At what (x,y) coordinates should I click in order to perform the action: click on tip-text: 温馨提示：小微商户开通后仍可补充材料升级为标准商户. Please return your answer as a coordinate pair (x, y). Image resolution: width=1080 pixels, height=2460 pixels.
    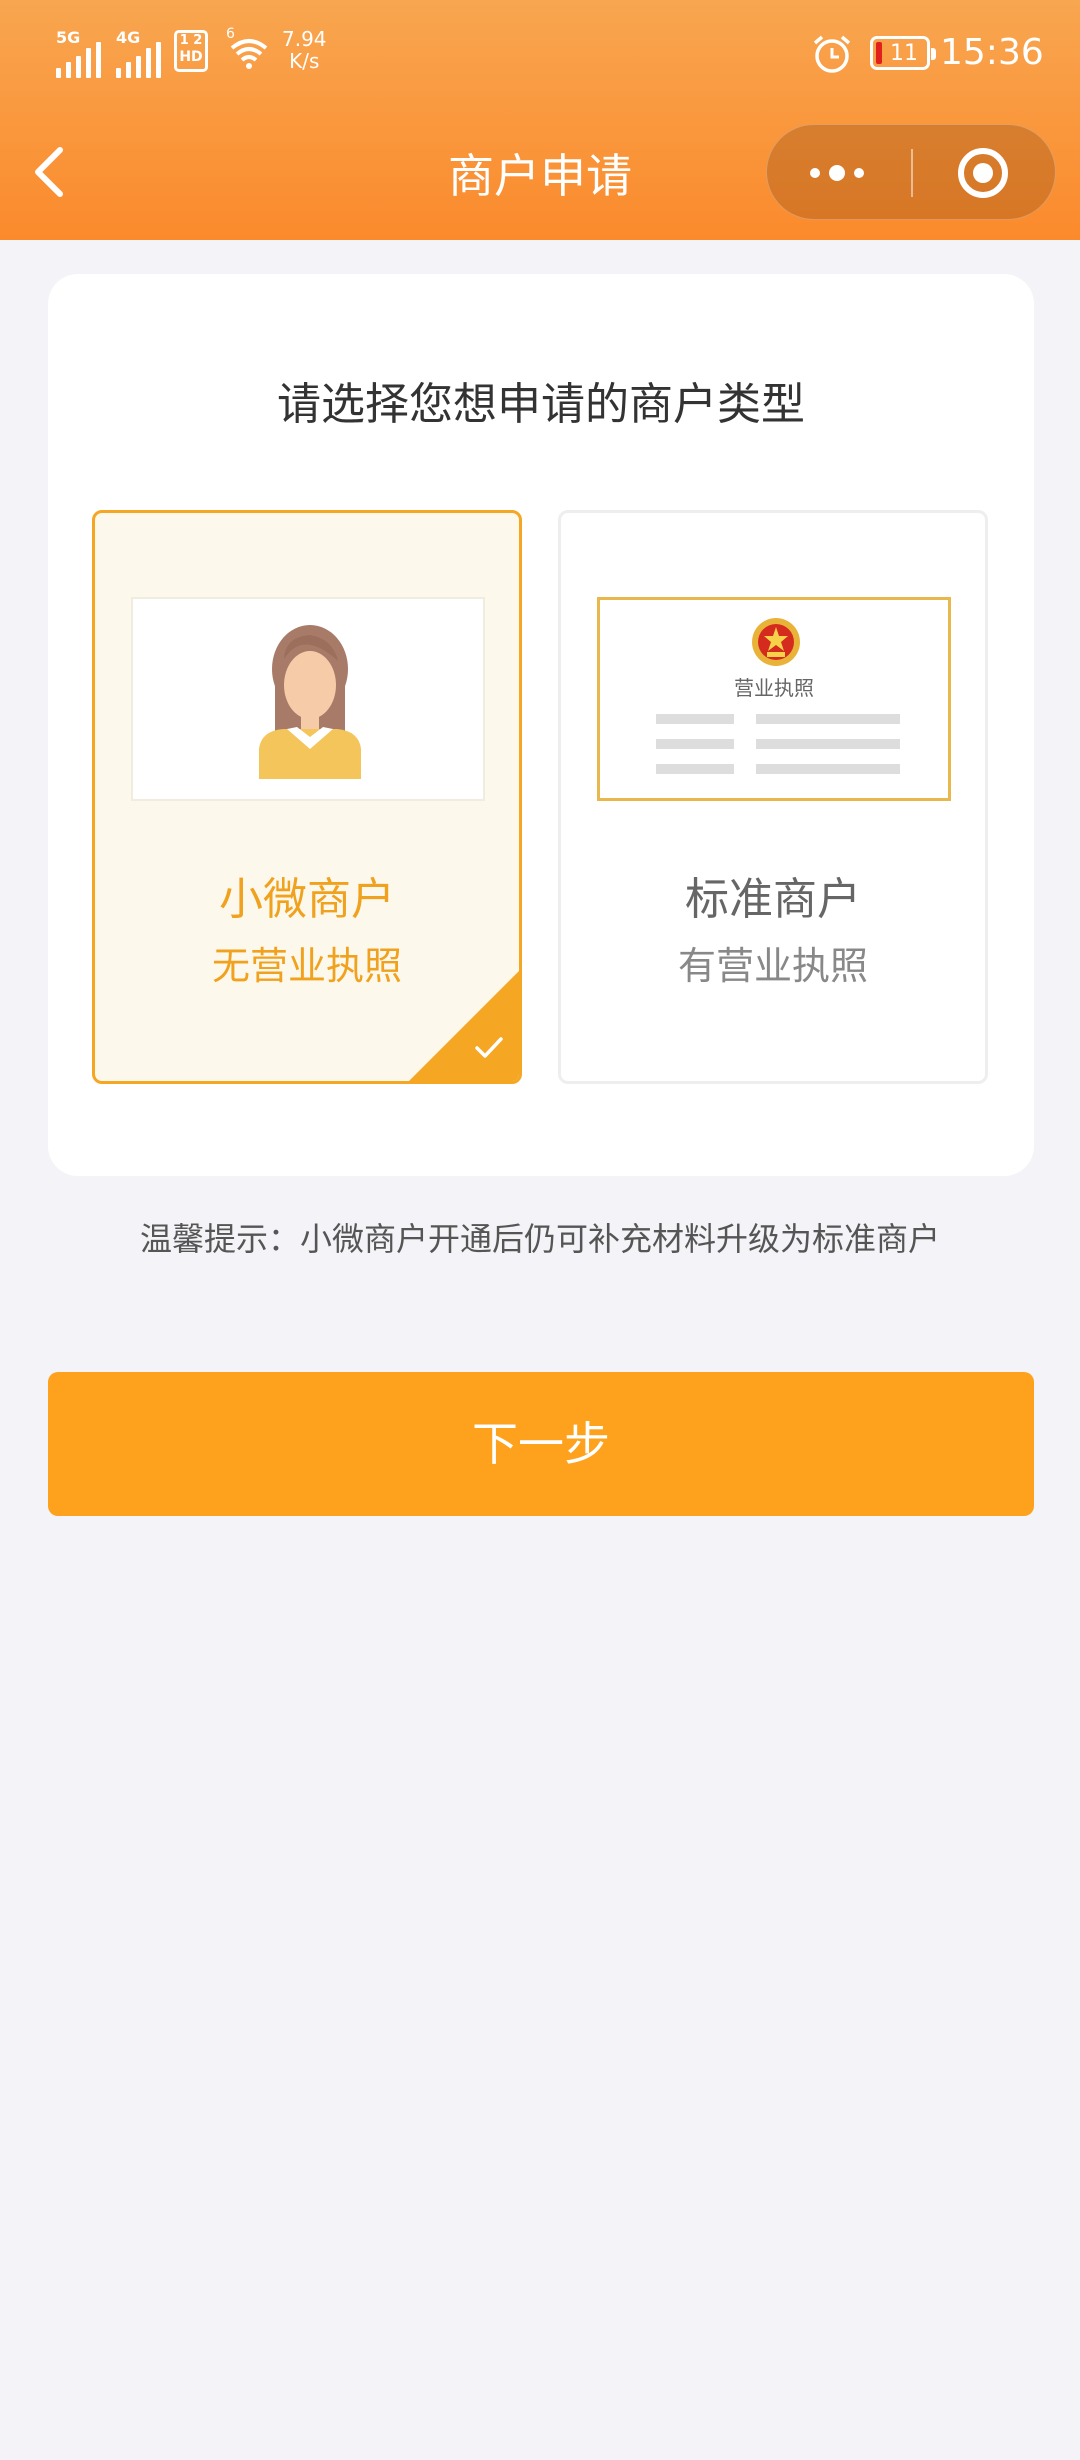
    Looking at the image, I should click on (539, 1239).